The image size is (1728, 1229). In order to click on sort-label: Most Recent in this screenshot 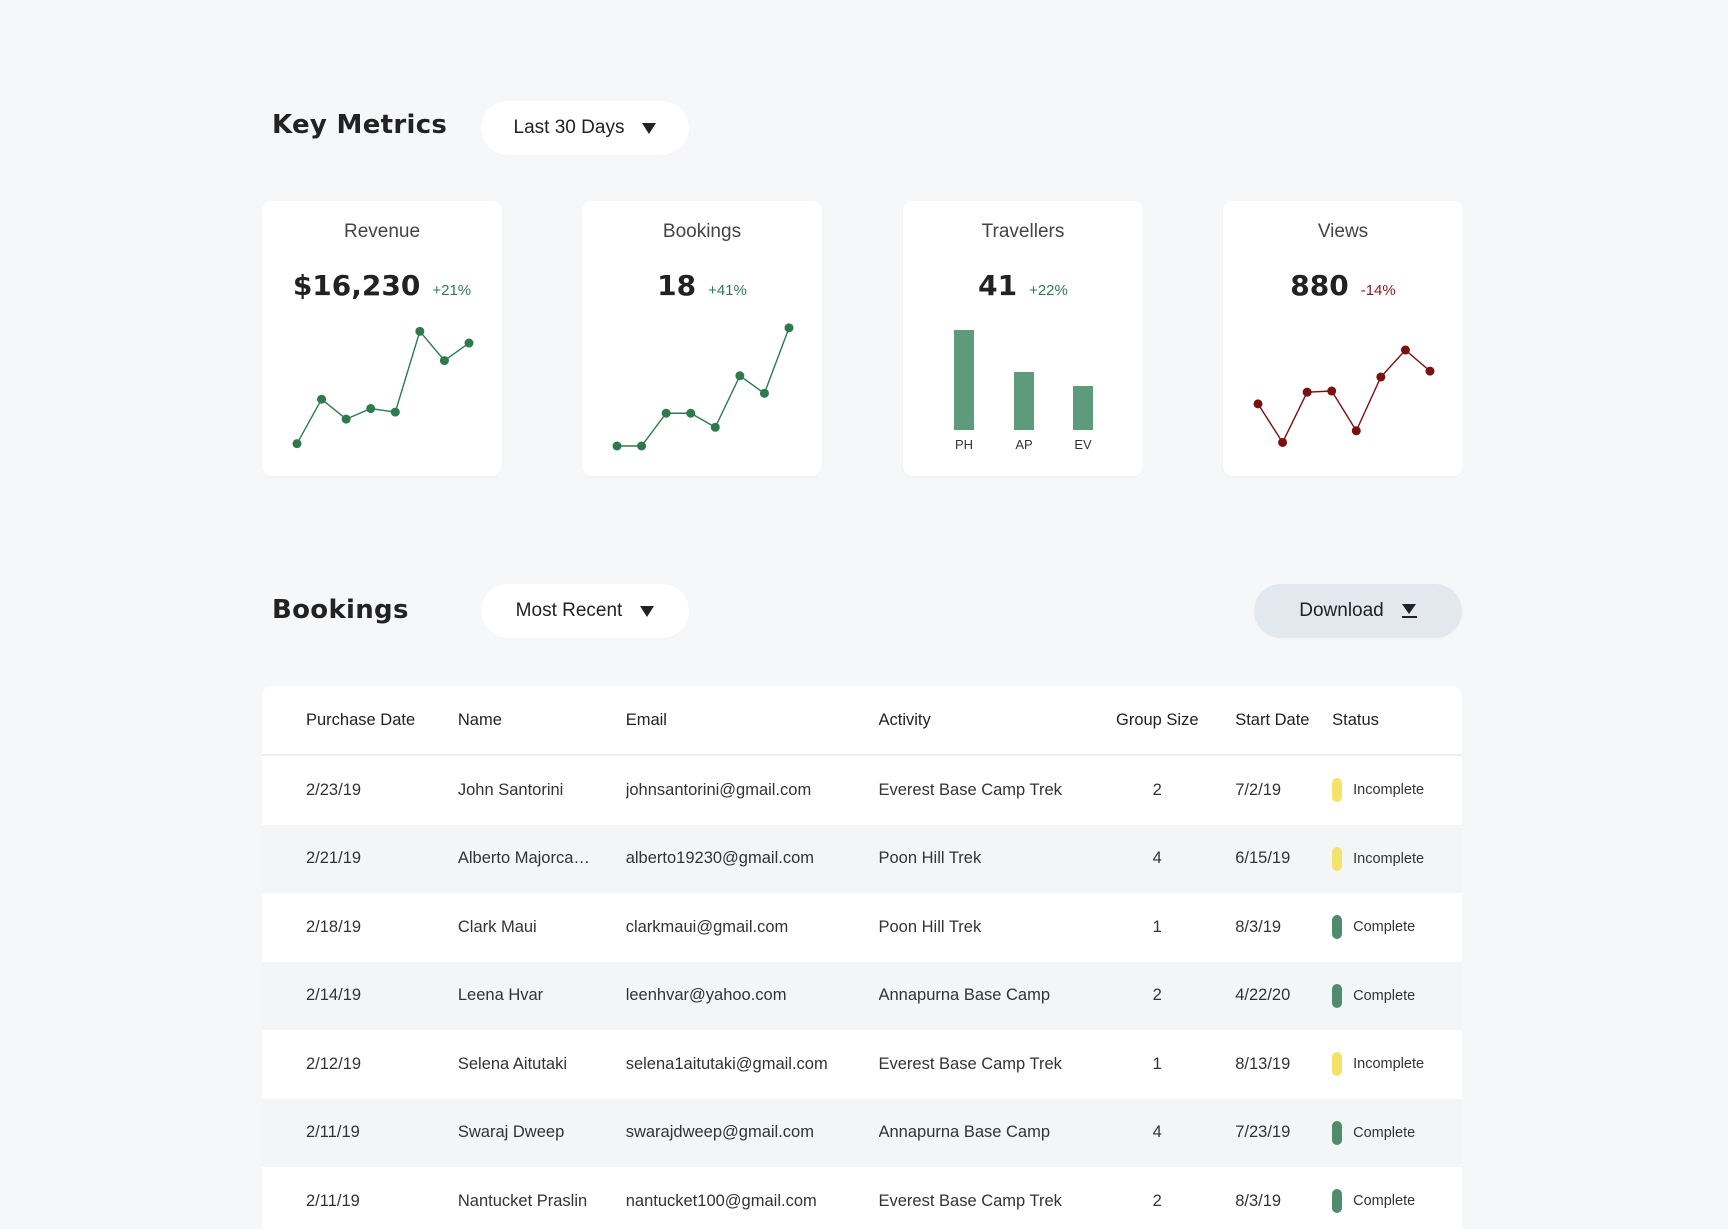, I will do `click(569, 610)`.